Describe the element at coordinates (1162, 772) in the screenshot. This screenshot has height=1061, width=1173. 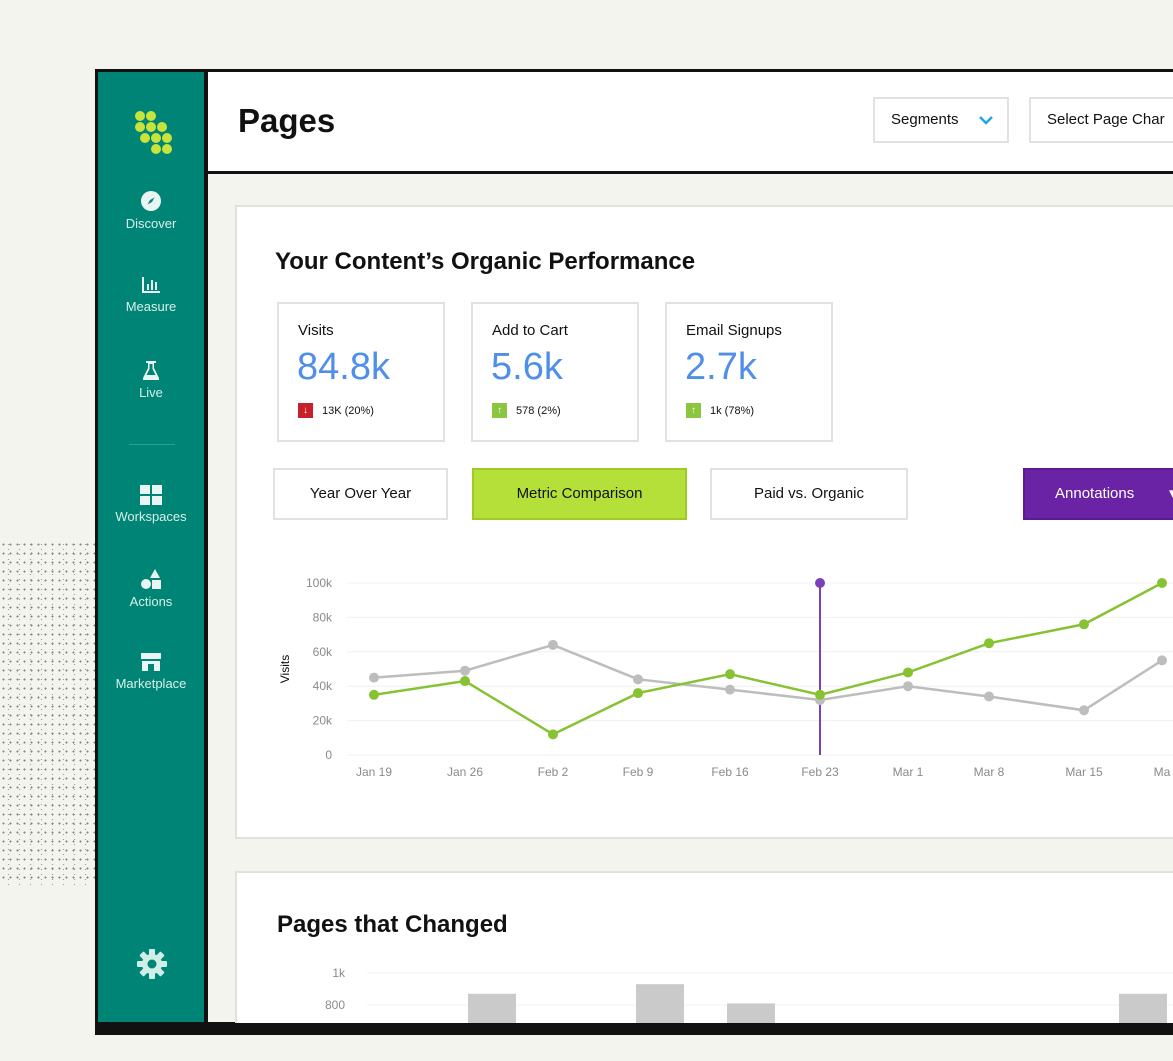
I see `x-tick-label: Ma` at that location.